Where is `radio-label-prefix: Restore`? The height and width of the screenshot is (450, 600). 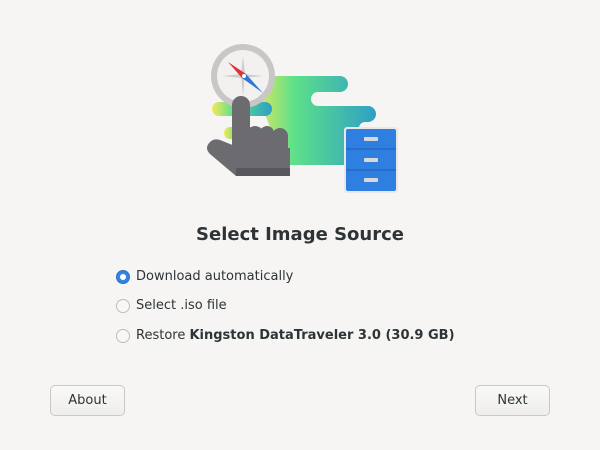 radio-label-prefix: Restore is located at coordinates (161, 335).